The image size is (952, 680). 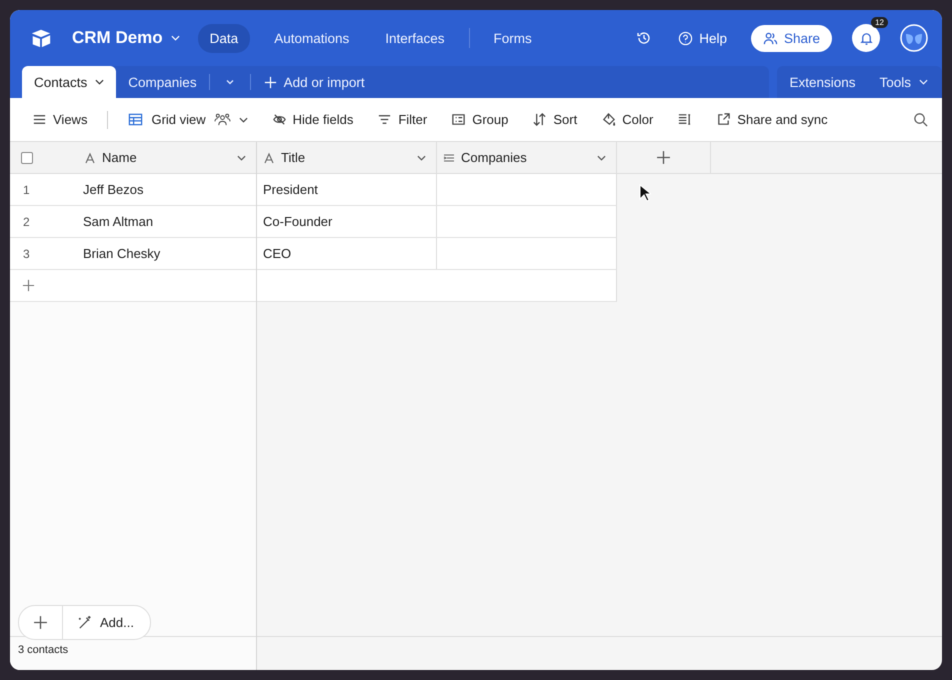 I want to click on add-row-icon, so click(x=28, y=285).